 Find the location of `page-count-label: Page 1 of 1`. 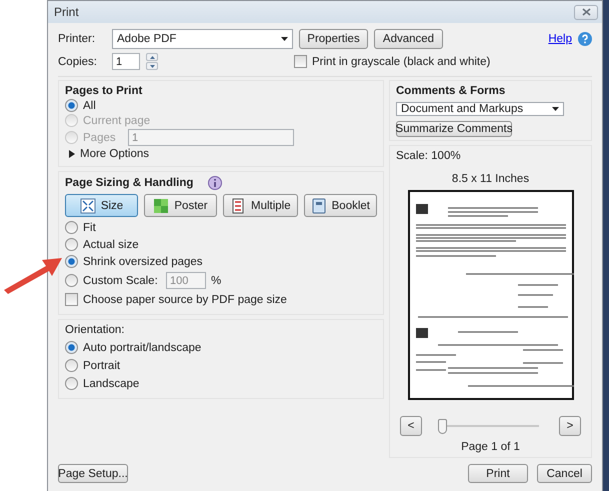

page-count-label: Page 1 of 1 is located at coordinates (490, 447).